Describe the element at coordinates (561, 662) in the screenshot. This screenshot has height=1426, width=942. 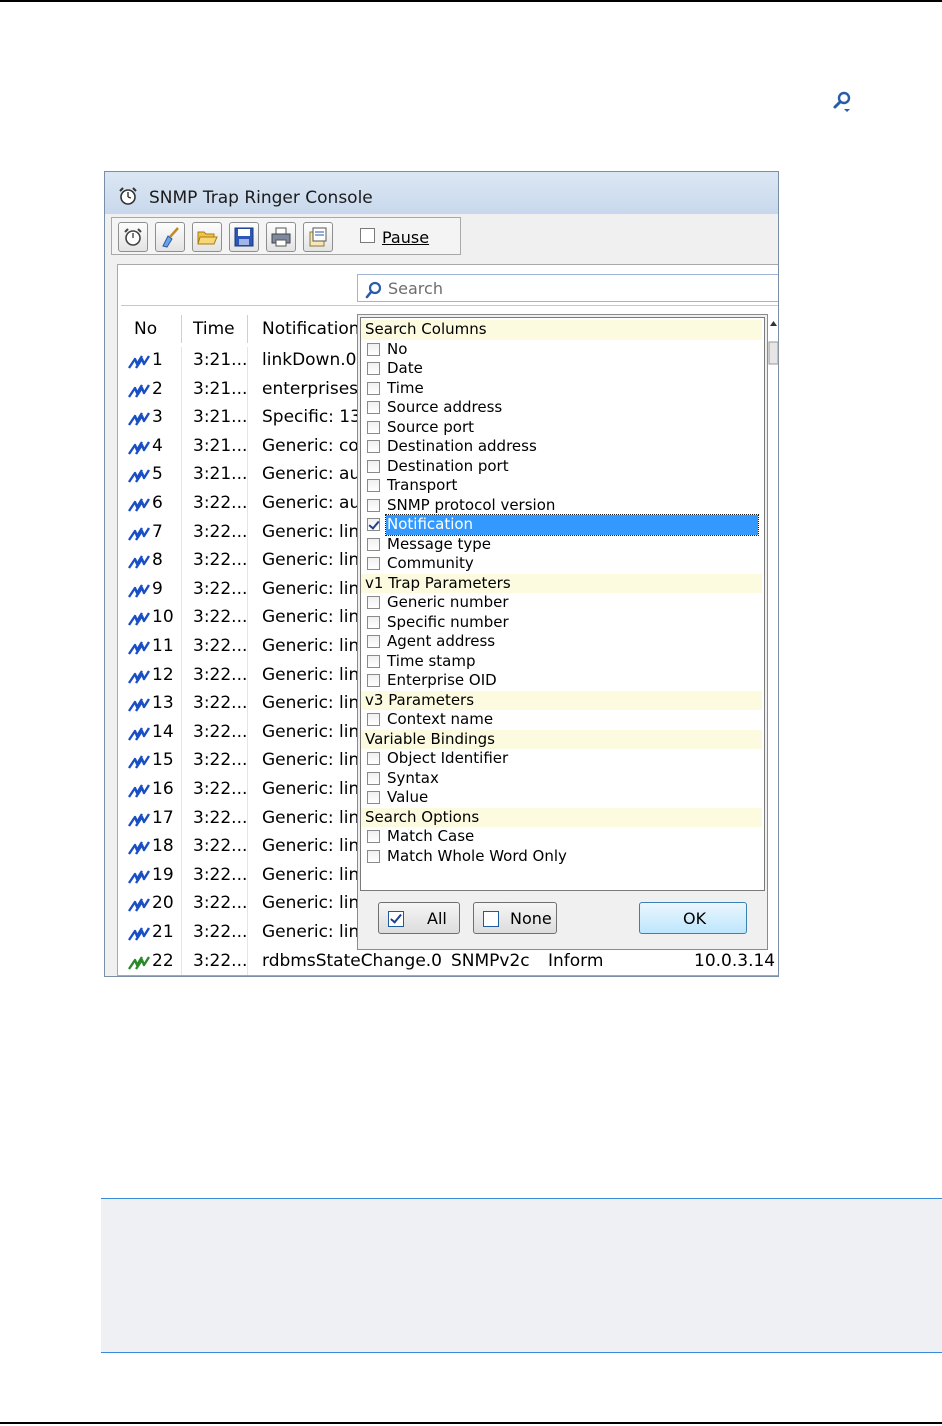
I see `column-option: Time stamp` at that location.